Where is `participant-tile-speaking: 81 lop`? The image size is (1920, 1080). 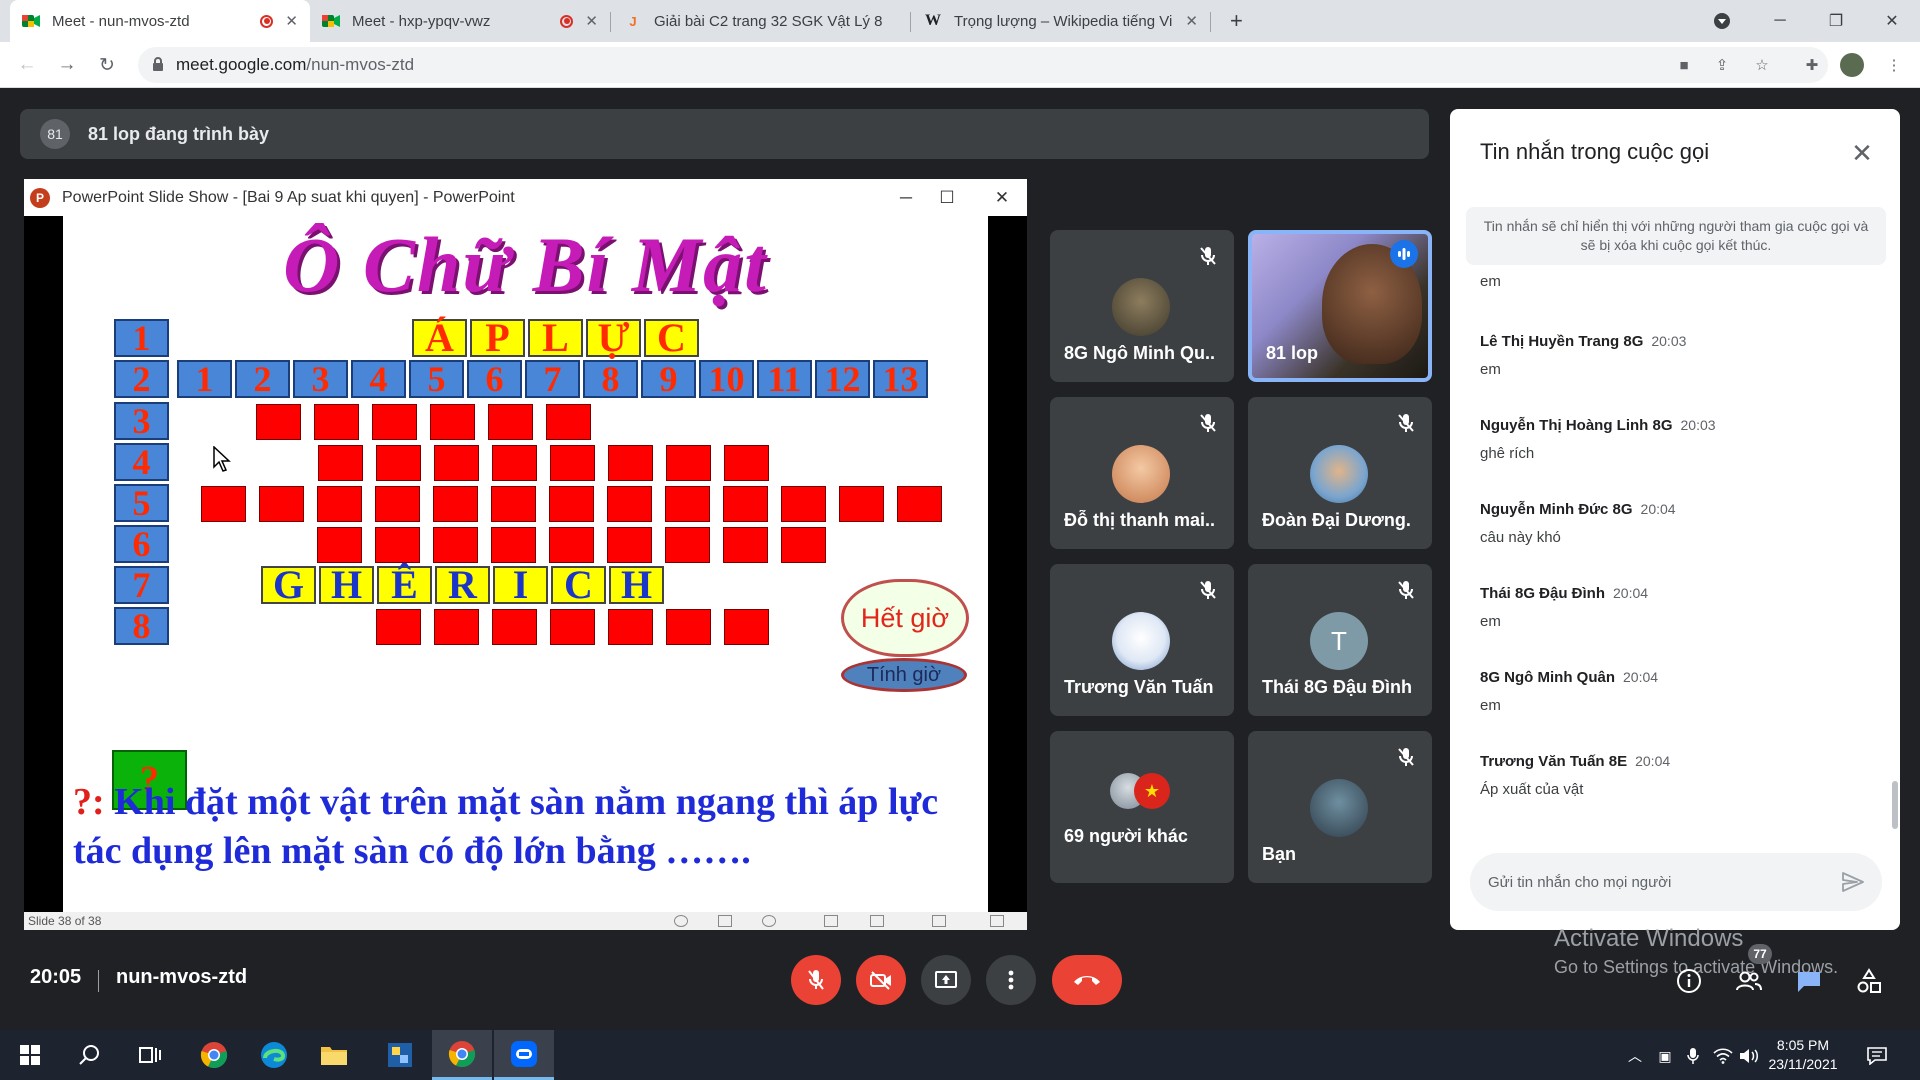
participant-tile-speaking: 81 lop is located at coordinates (1340, 306).